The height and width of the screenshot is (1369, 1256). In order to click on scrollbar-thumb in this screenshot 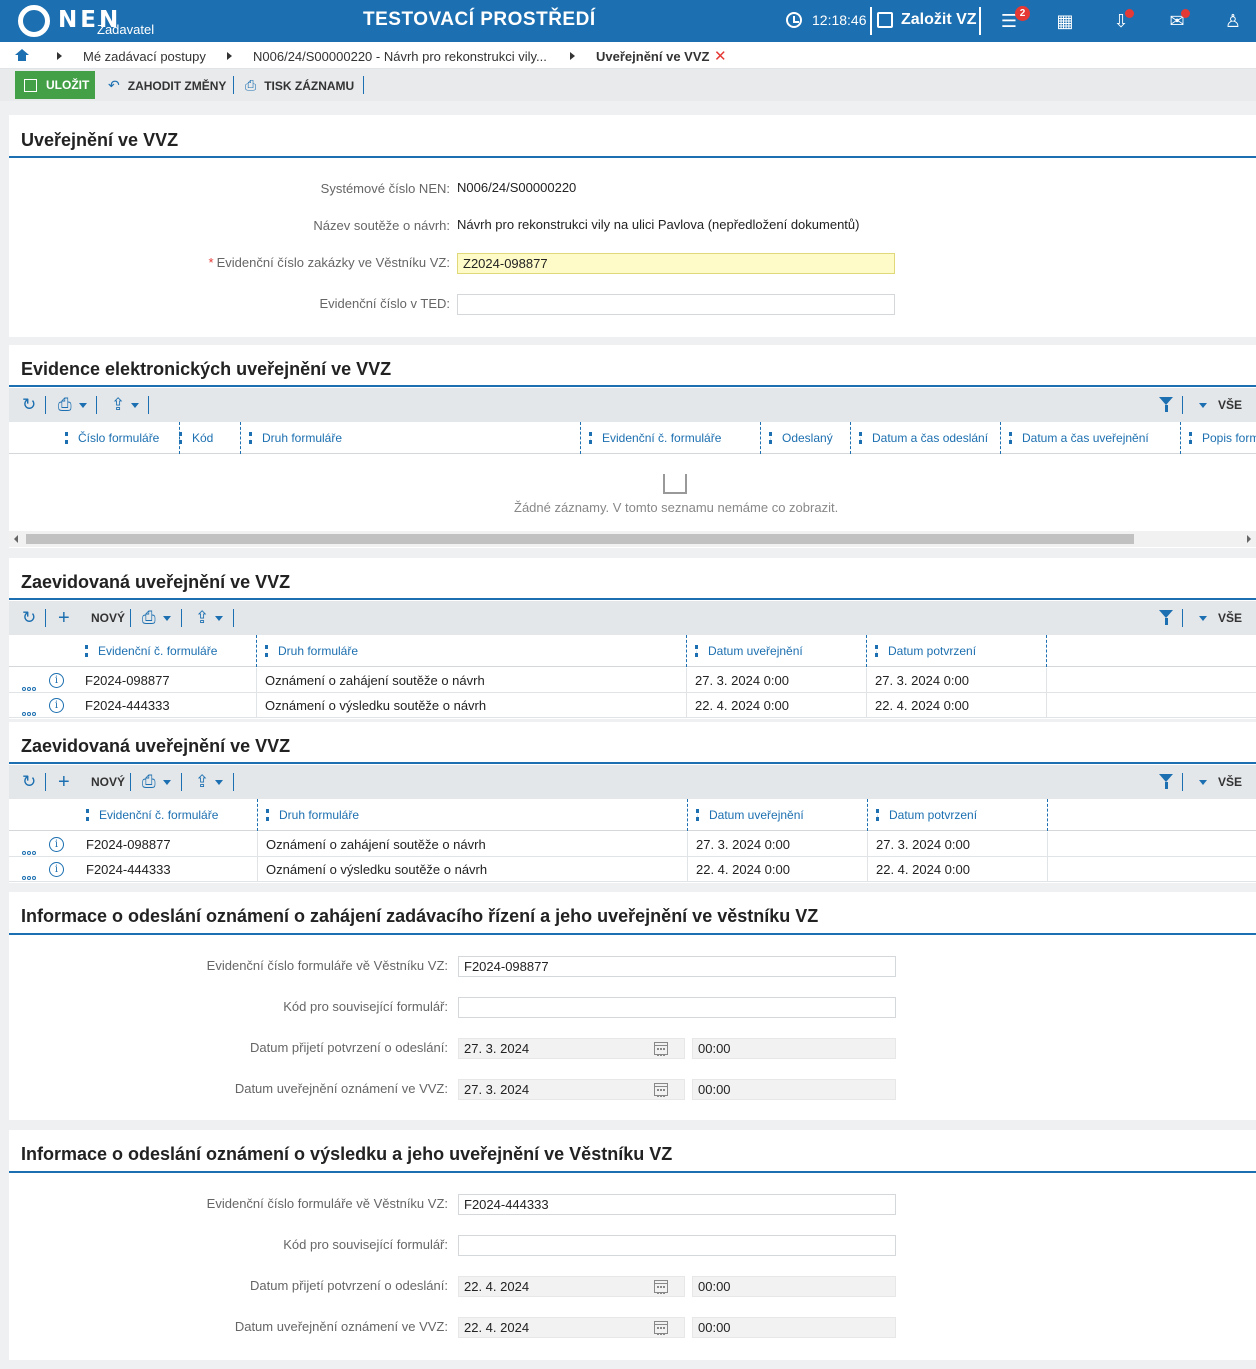, I will do `click(580, 539)`.